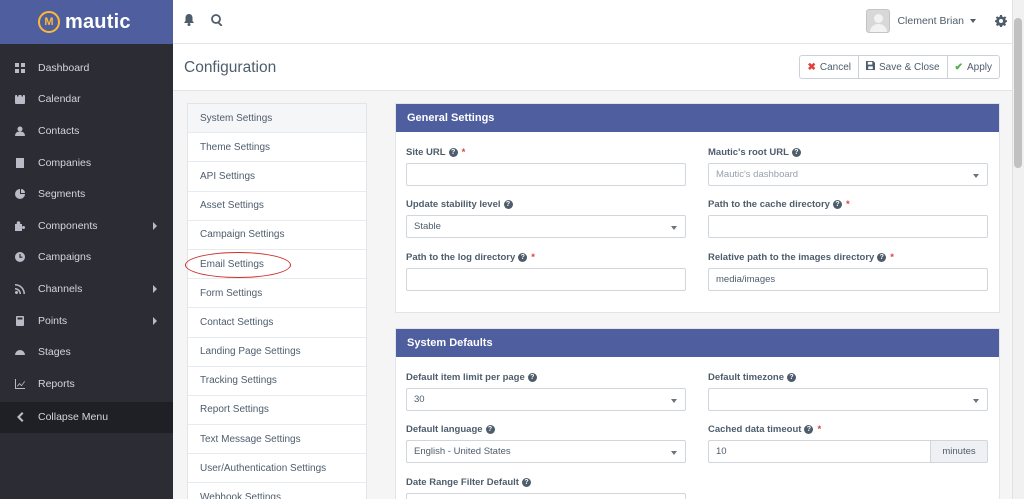 This screenshot has width=1024, height=499. What do you see at coordinates (277, 294) in the screenshot?
I see `settings-tab-form: Form Settings` at bounding box center [277, 294].